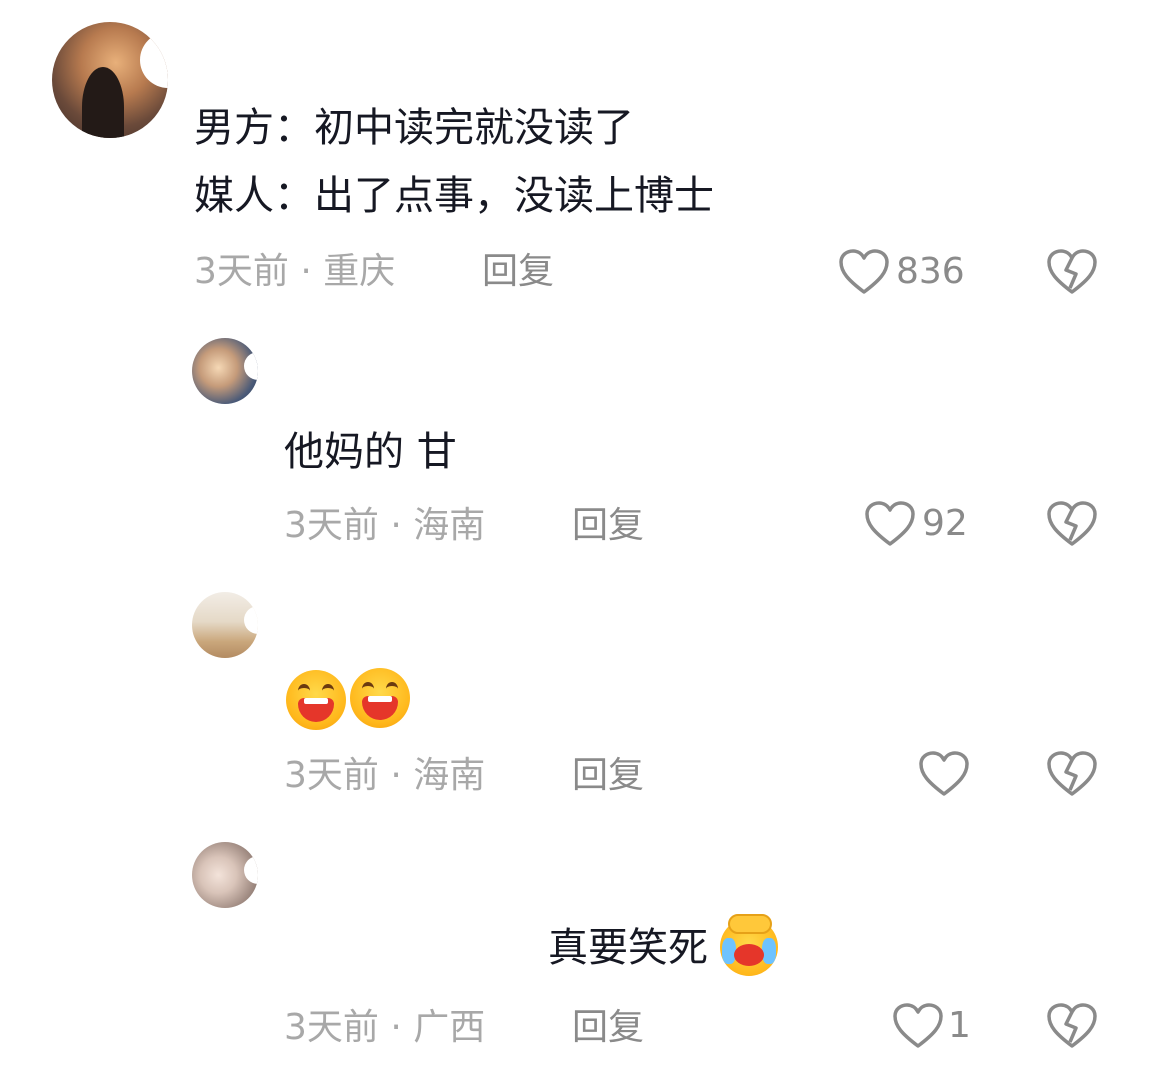  Describe the element at coordinates (916, 524) in the screenshot. I see `like-button: 92` at that location.